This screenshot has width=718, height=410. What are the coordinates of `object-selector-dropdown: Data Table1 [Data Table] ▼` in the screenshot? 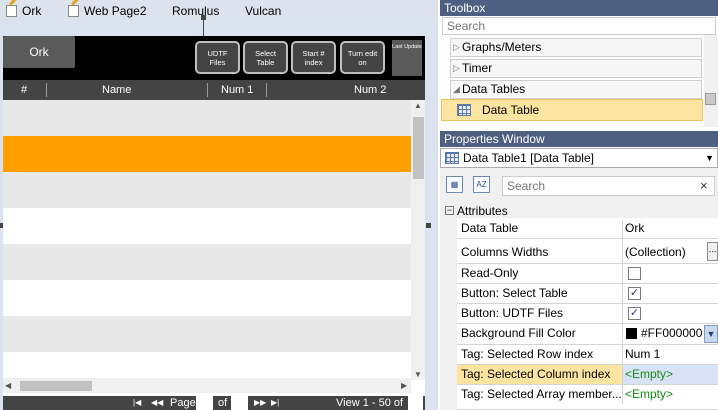 It's located at (579, 158).